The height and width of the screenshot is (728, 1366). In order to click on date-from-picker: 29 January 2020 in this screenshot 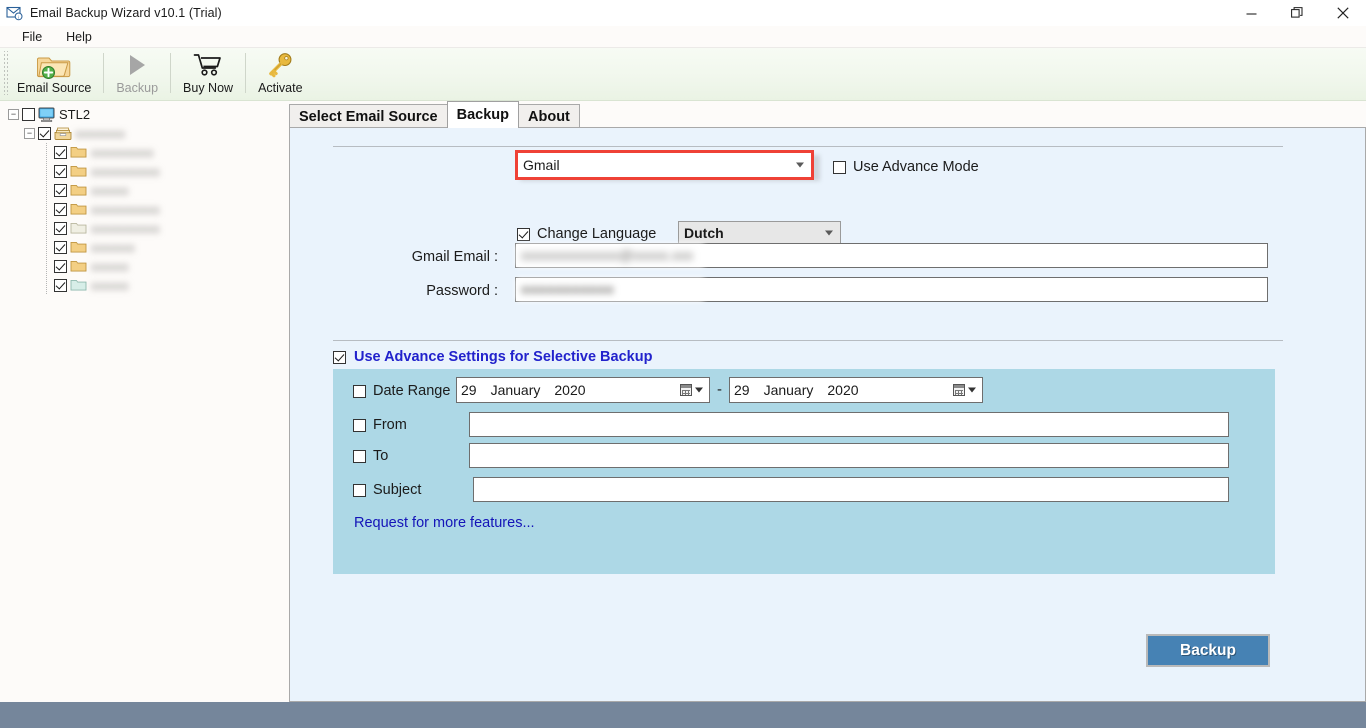, I will do `click(583, 390)`.